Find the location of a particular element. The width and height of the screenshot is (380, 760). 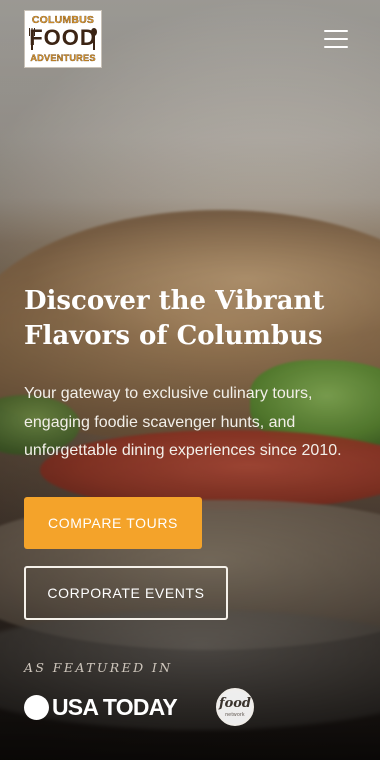

site-logo: COLUMBUS FOOD ADVENTURES is located at coordinates (63, 39).